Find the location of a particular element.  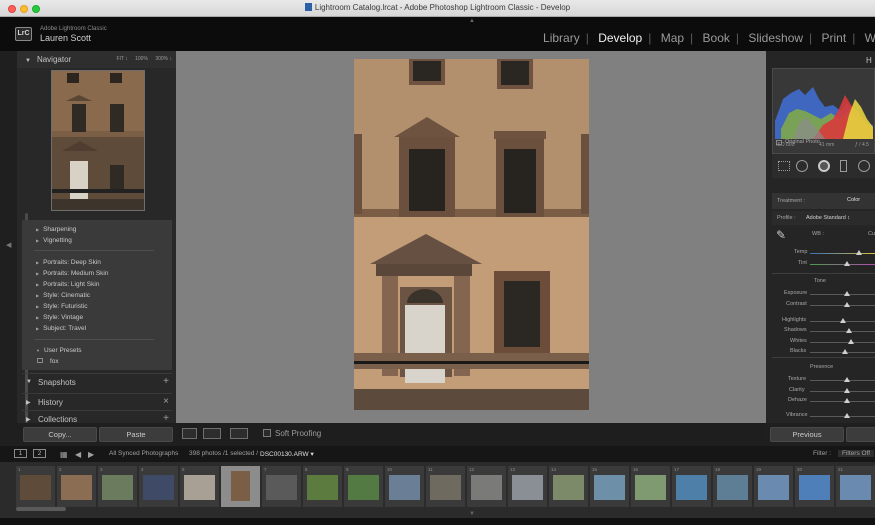

filmstrip-thumbnail: 11 is located at coordinates (445, 486).